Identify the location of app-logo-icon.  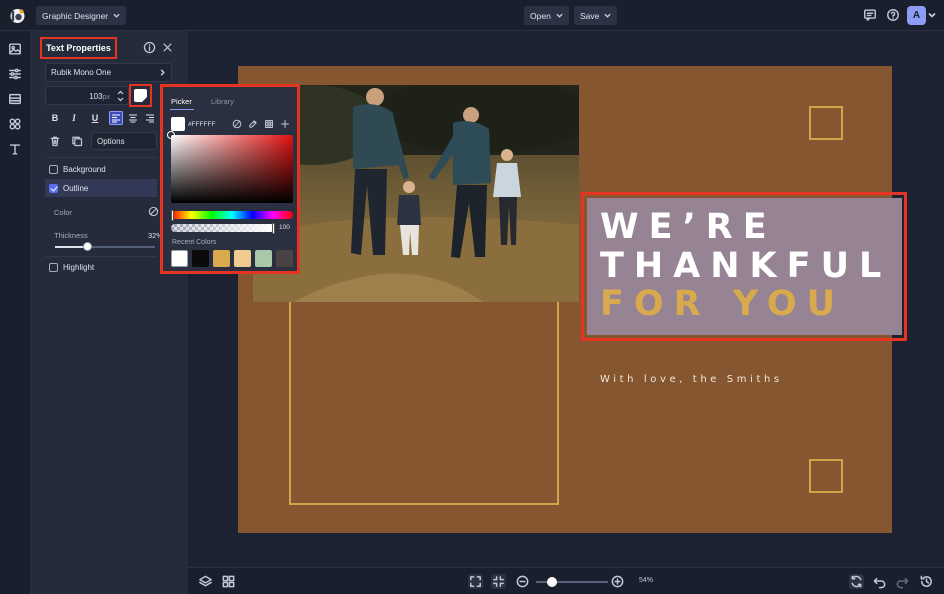
(17, 15).